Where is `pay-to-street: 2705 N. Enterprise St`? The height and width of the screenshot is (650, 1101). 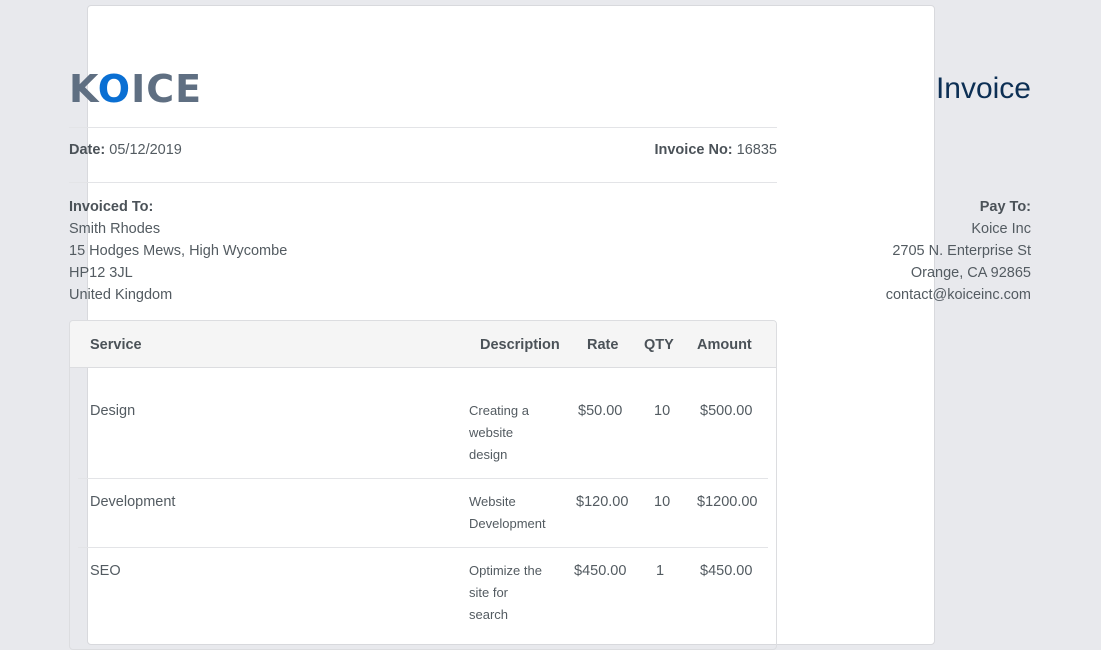
pay-to-street: 2705 N. Enterprise St is located at coordinates (961, 251).